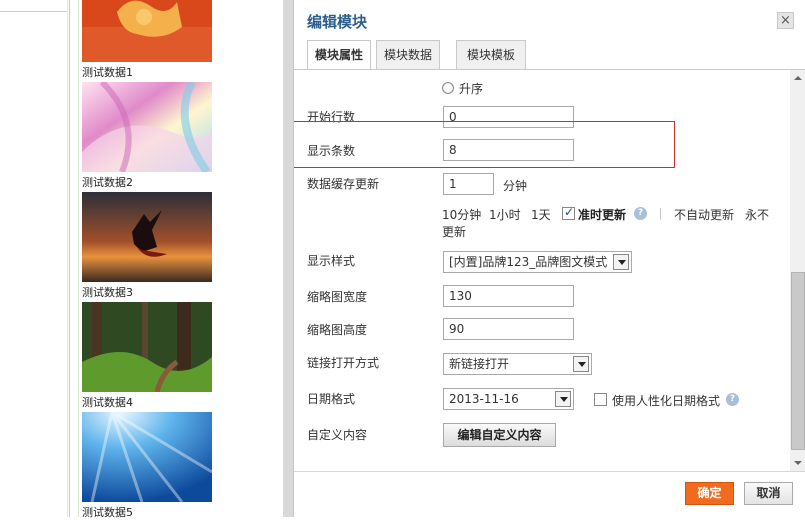 This screenshot has width=805, height=520. What do you see at coordinates (331, 399) in the screenshot?
I see `date-format-label: 日期格式` at bounding box center [331, 399].